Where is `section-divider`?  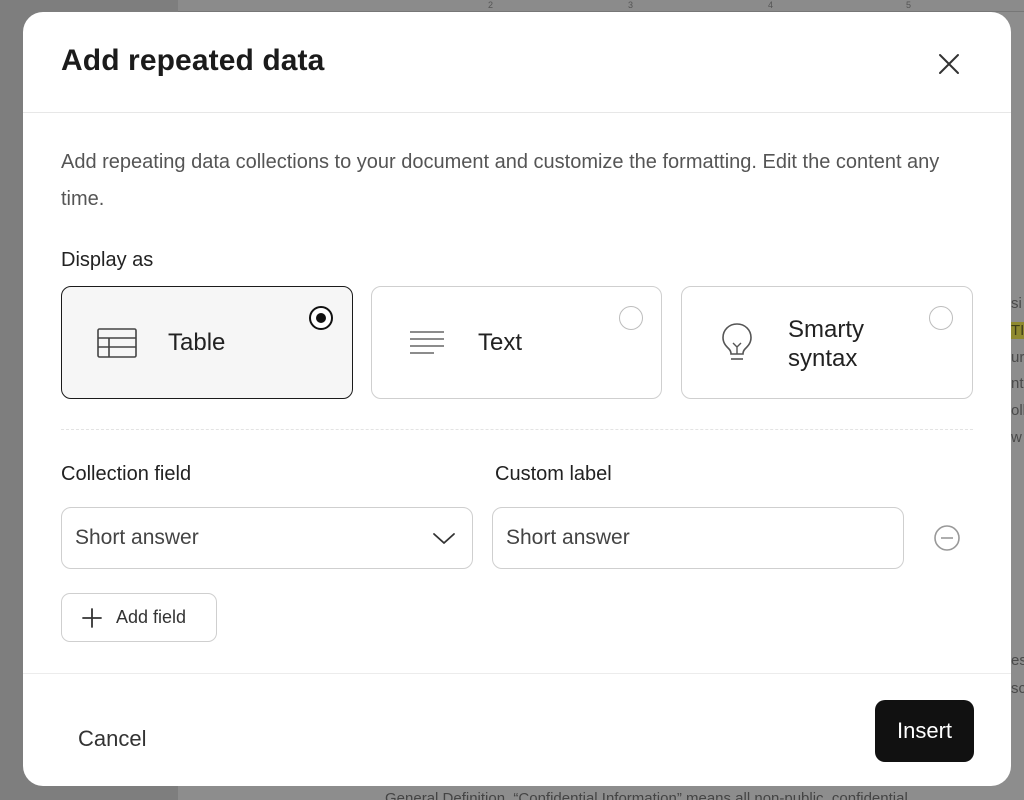 section-divider is located at coordinates (517, 429).